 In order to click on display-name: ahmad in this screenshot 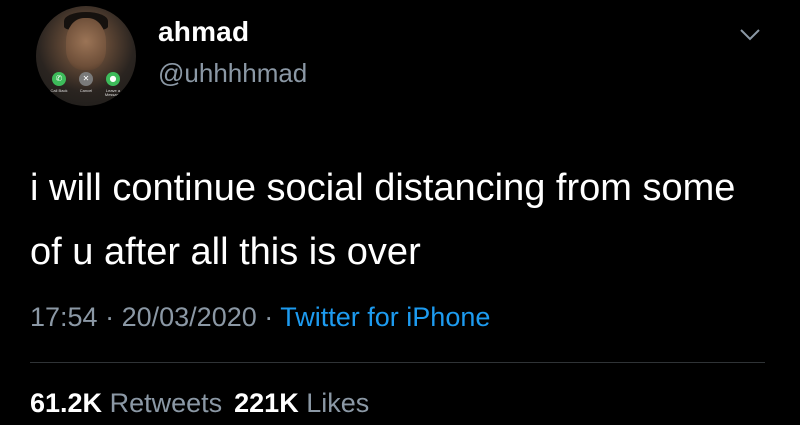, I will do `click(203, 32)`.